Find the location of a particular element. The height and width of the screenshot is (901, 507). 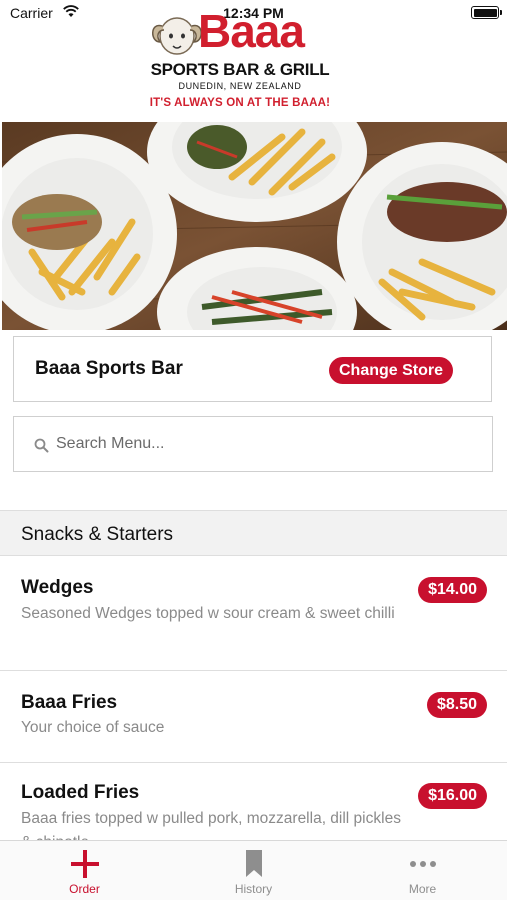

store-name: Baaa Sports Bar is located at coordinates (109, 368).